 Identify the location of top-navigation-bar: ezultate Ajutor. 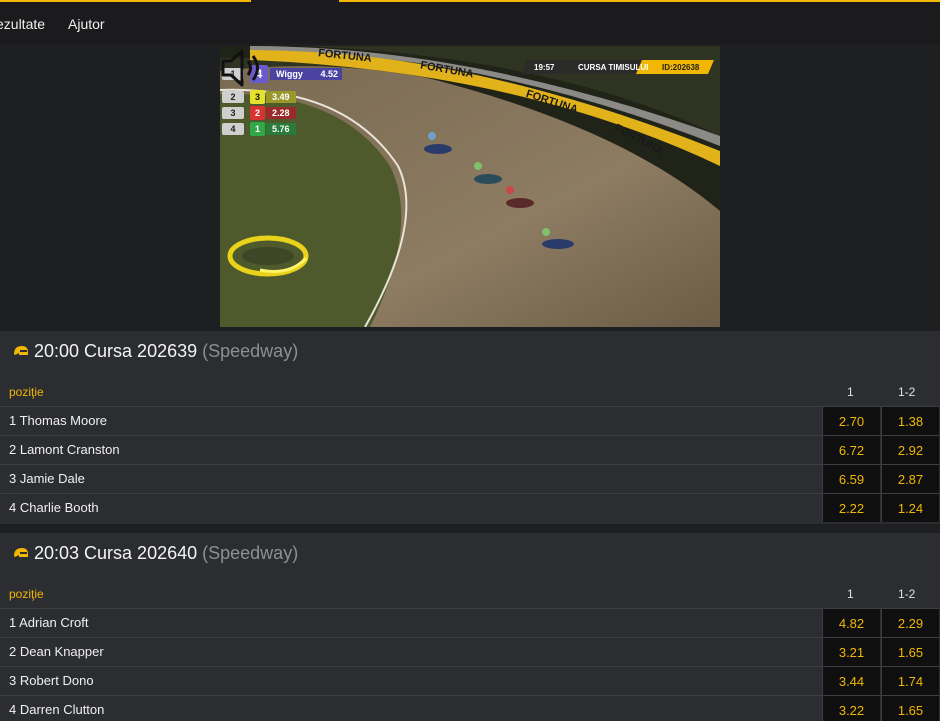
(470, 22).